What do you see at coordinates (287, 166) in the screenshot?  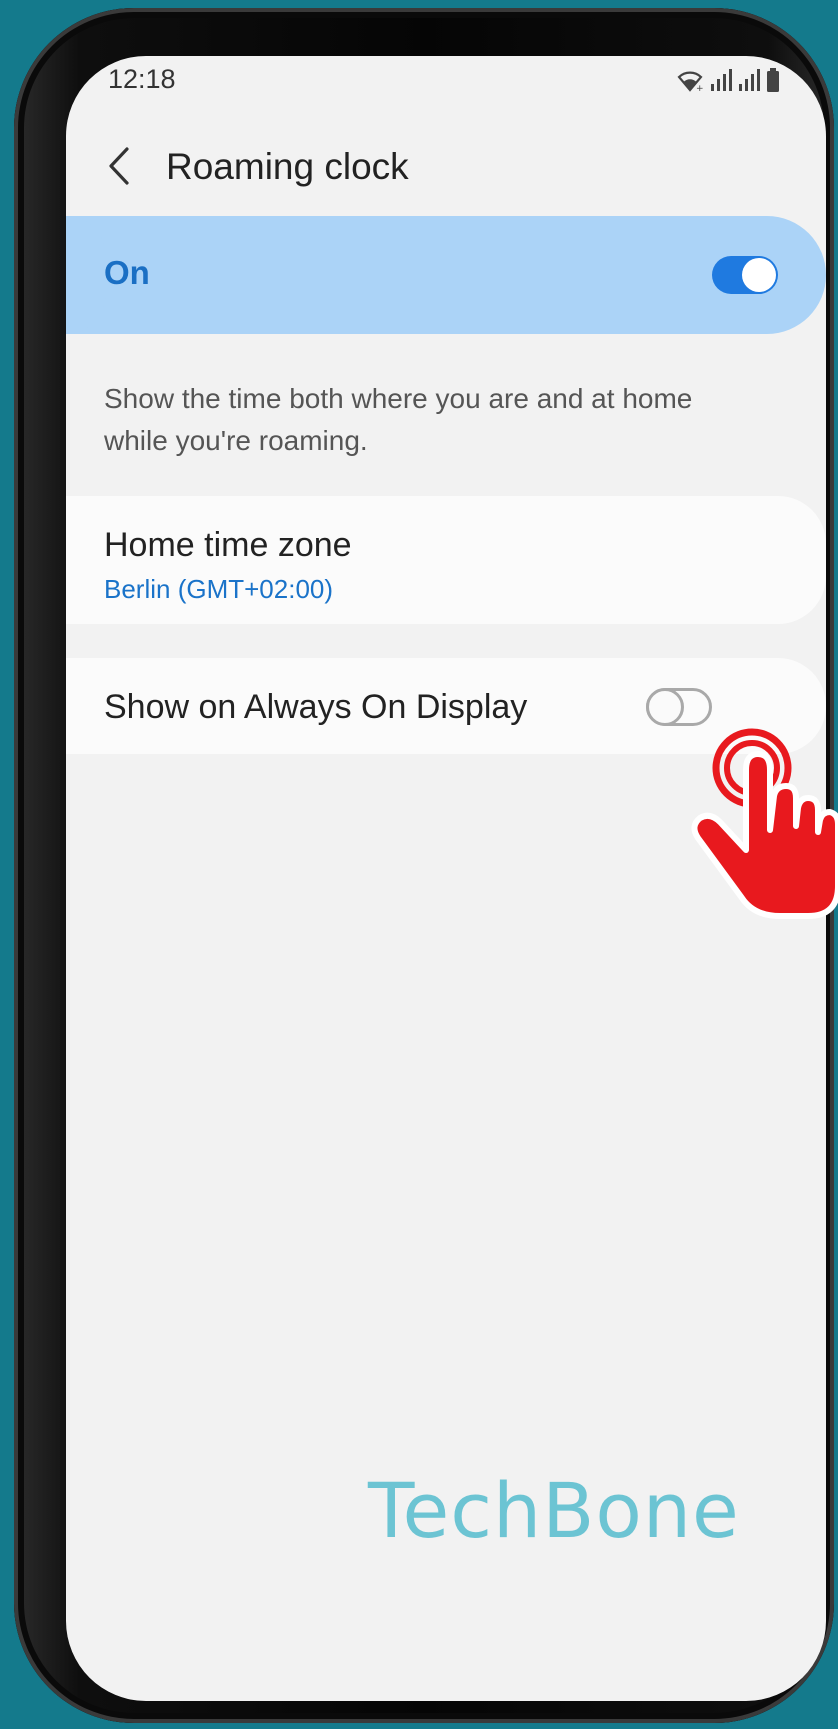 I see `page-title: Roaming clock` at bounding box center [287, 166].